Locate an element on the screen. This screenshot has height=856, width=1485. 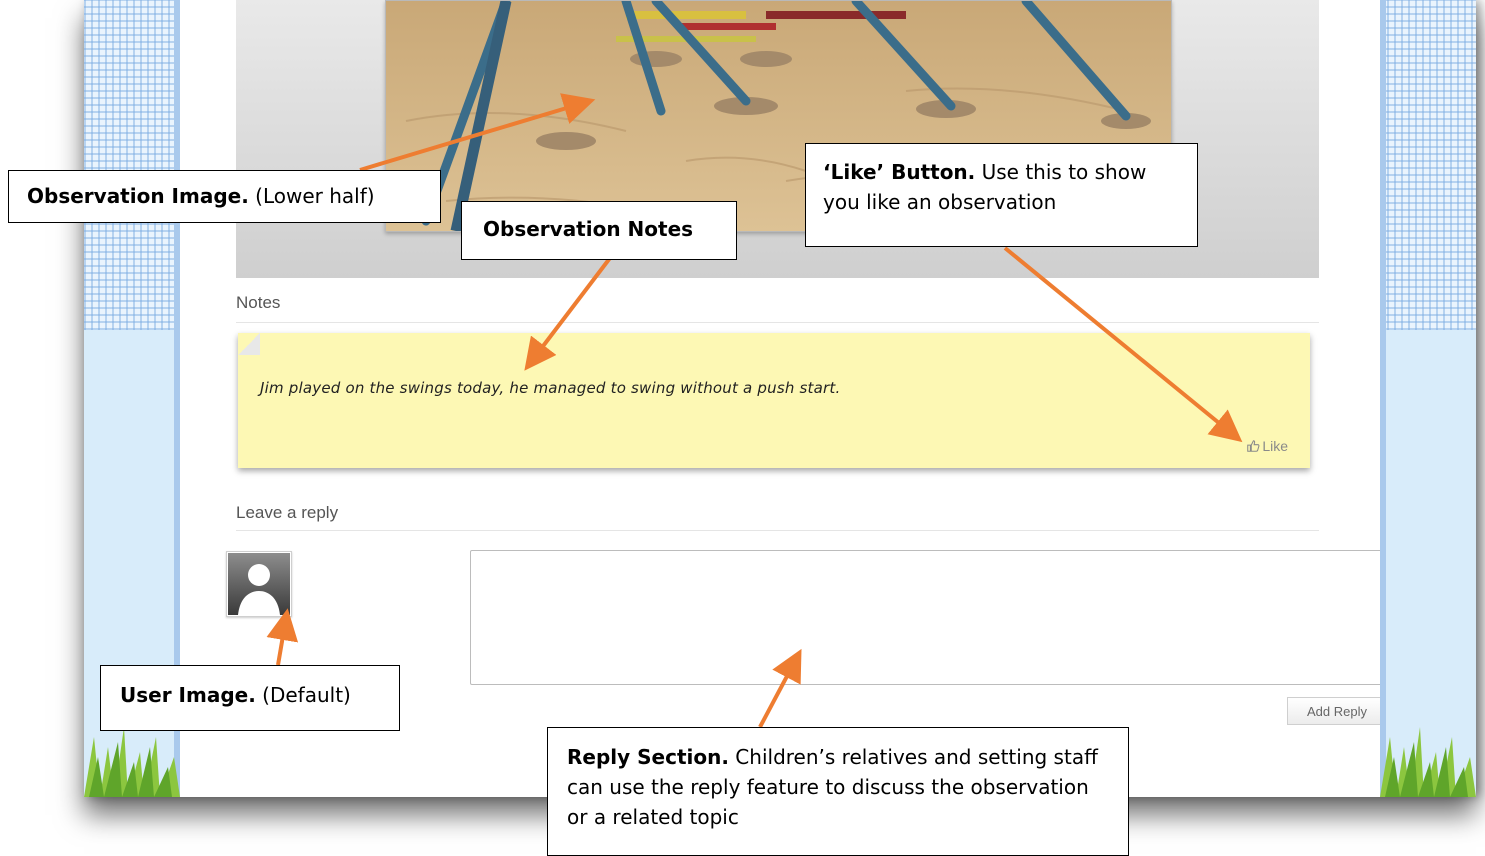
callout-detail: (Lower half) is located at coordinates (311, 196).